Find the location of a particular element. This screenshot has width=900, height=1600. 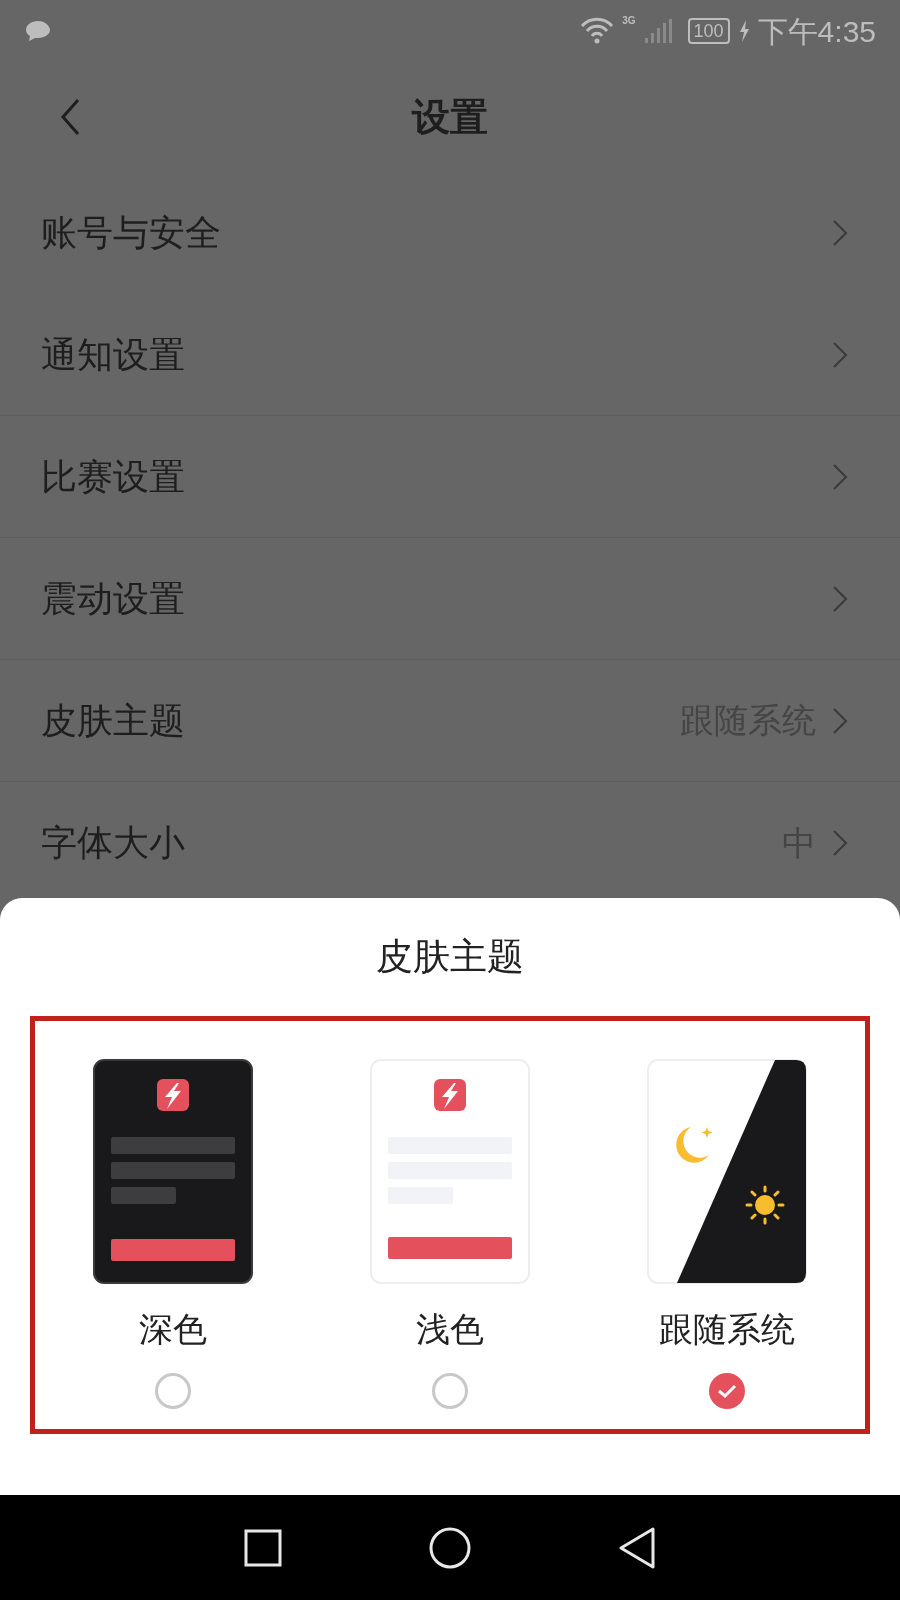

wifi-icon is located at coordinates (597, 31).